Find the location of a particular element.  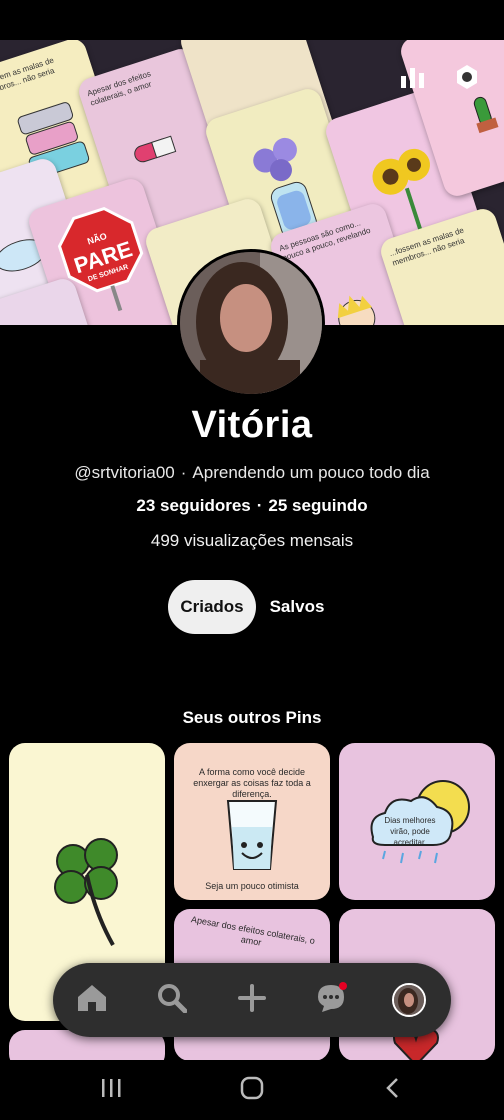

home-circle-button is located at coordinates (252, 1090).